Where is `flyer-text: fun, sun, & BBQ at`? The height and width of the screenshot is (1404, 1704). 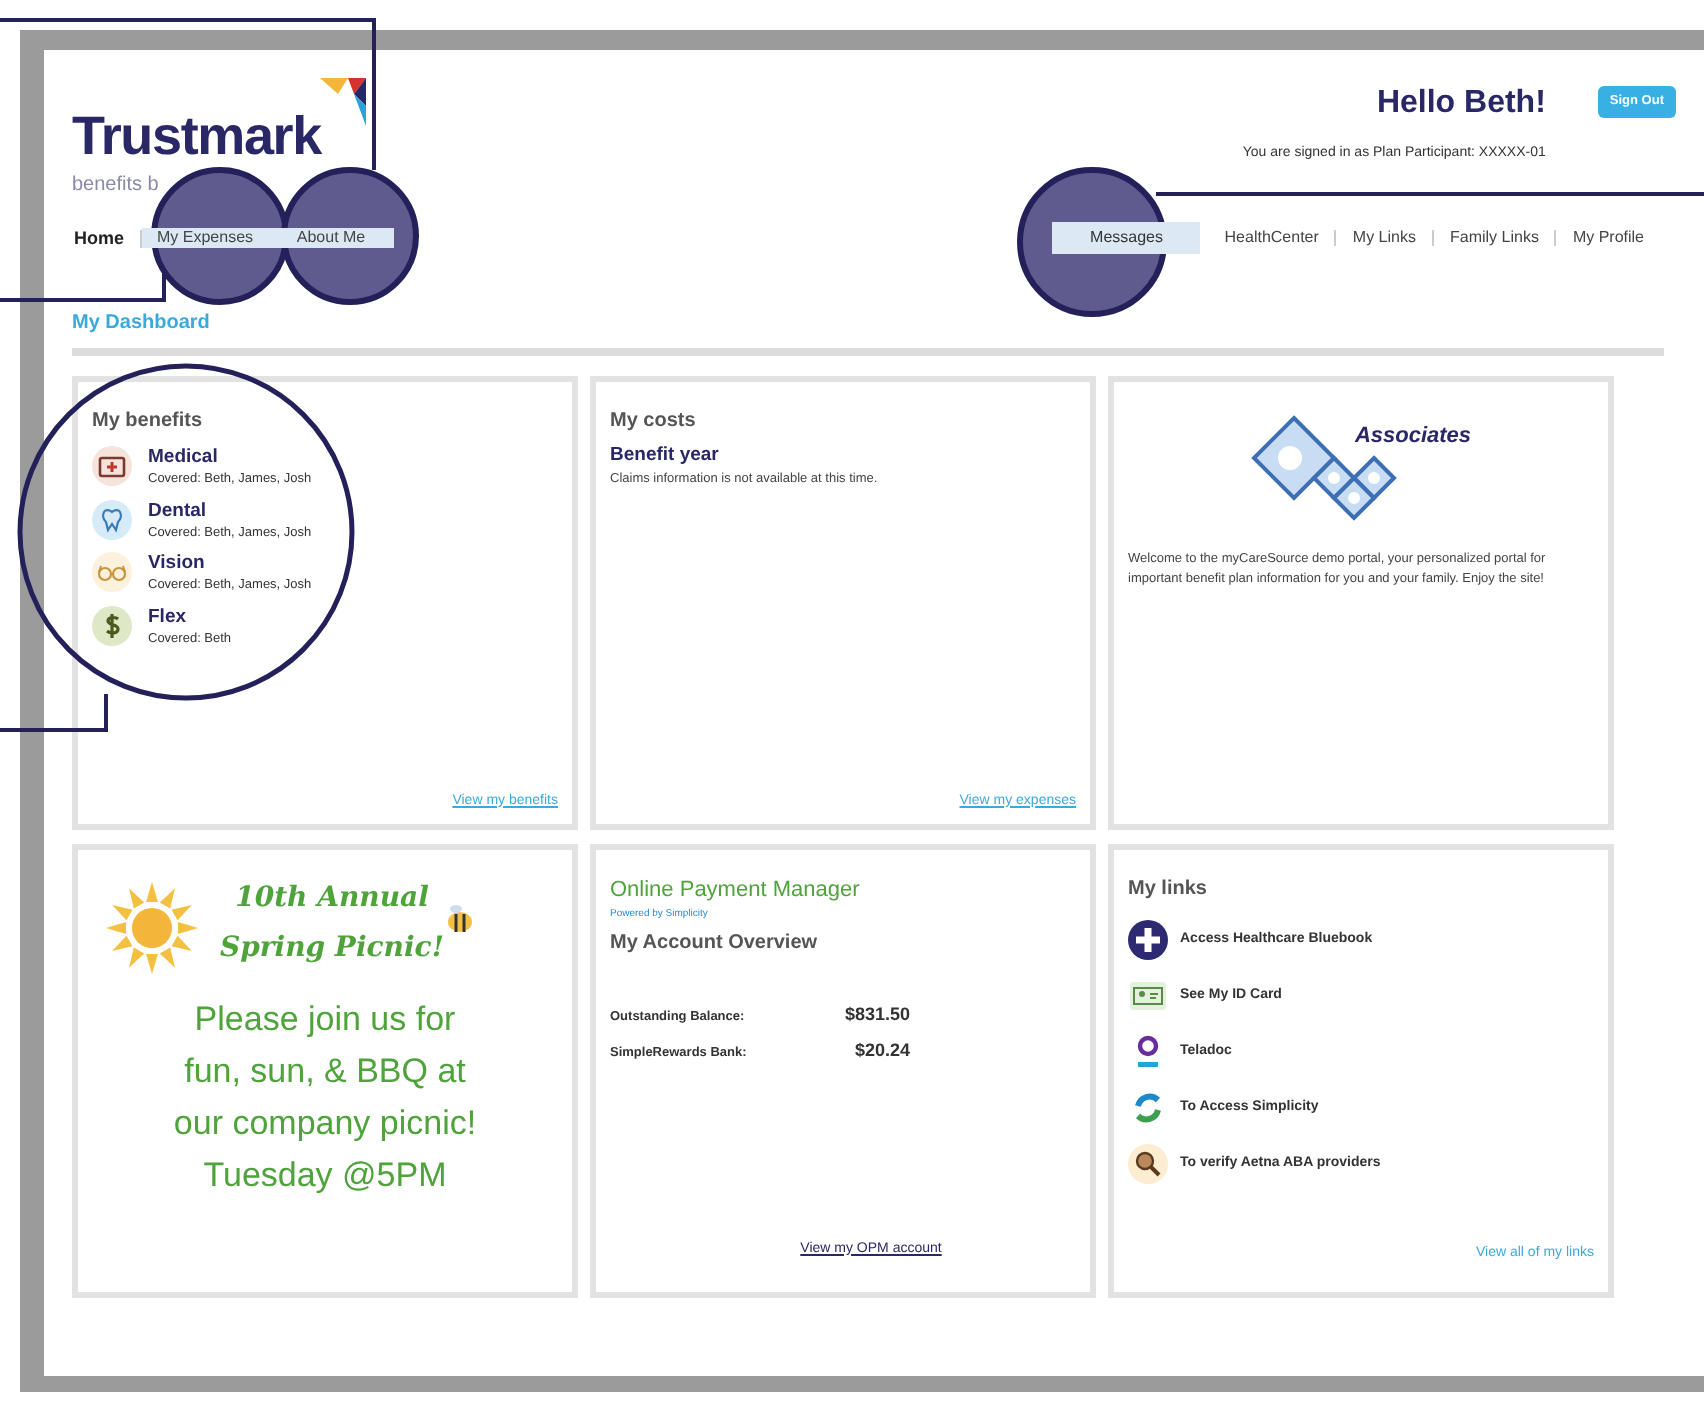
flyer-text: fun, sun, & BBQ at is located at coordinates (325, 1072).